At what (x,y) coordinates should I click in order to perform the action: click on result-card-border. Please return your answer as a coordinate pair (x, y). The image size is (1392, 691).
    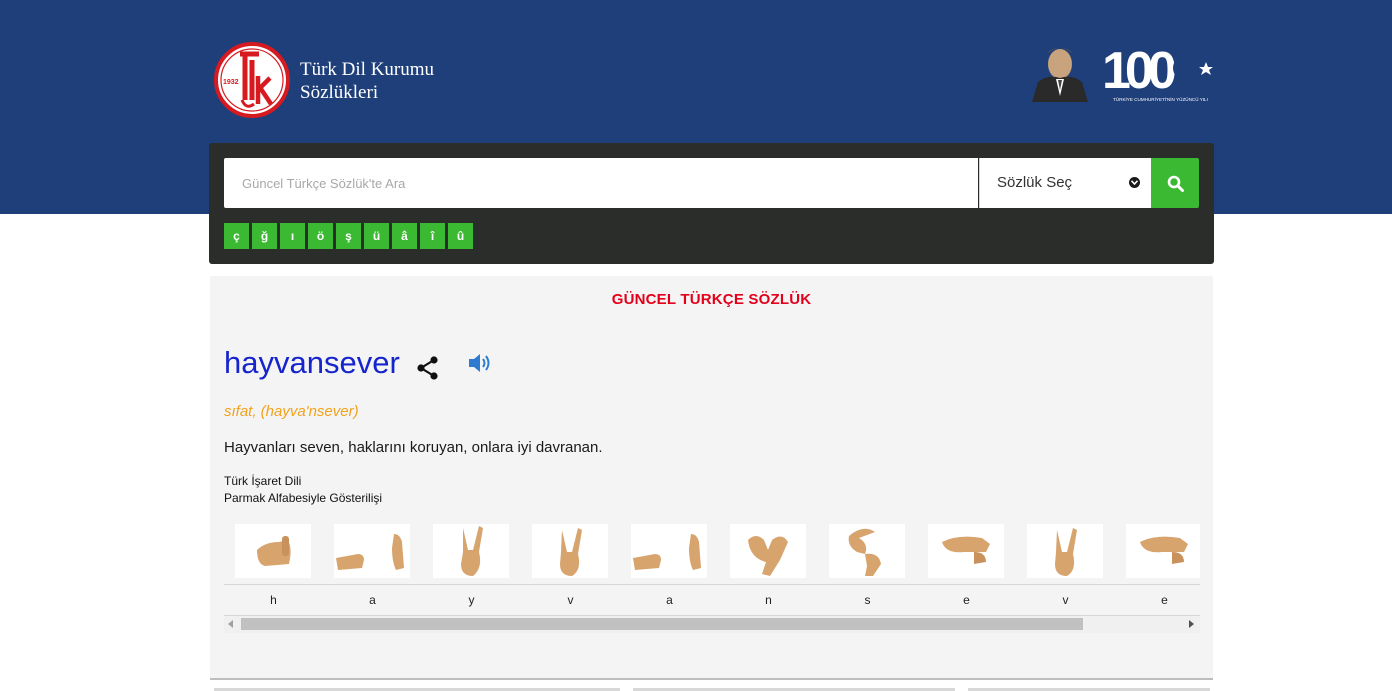
    Looking at the image, I should click on (711, 679).